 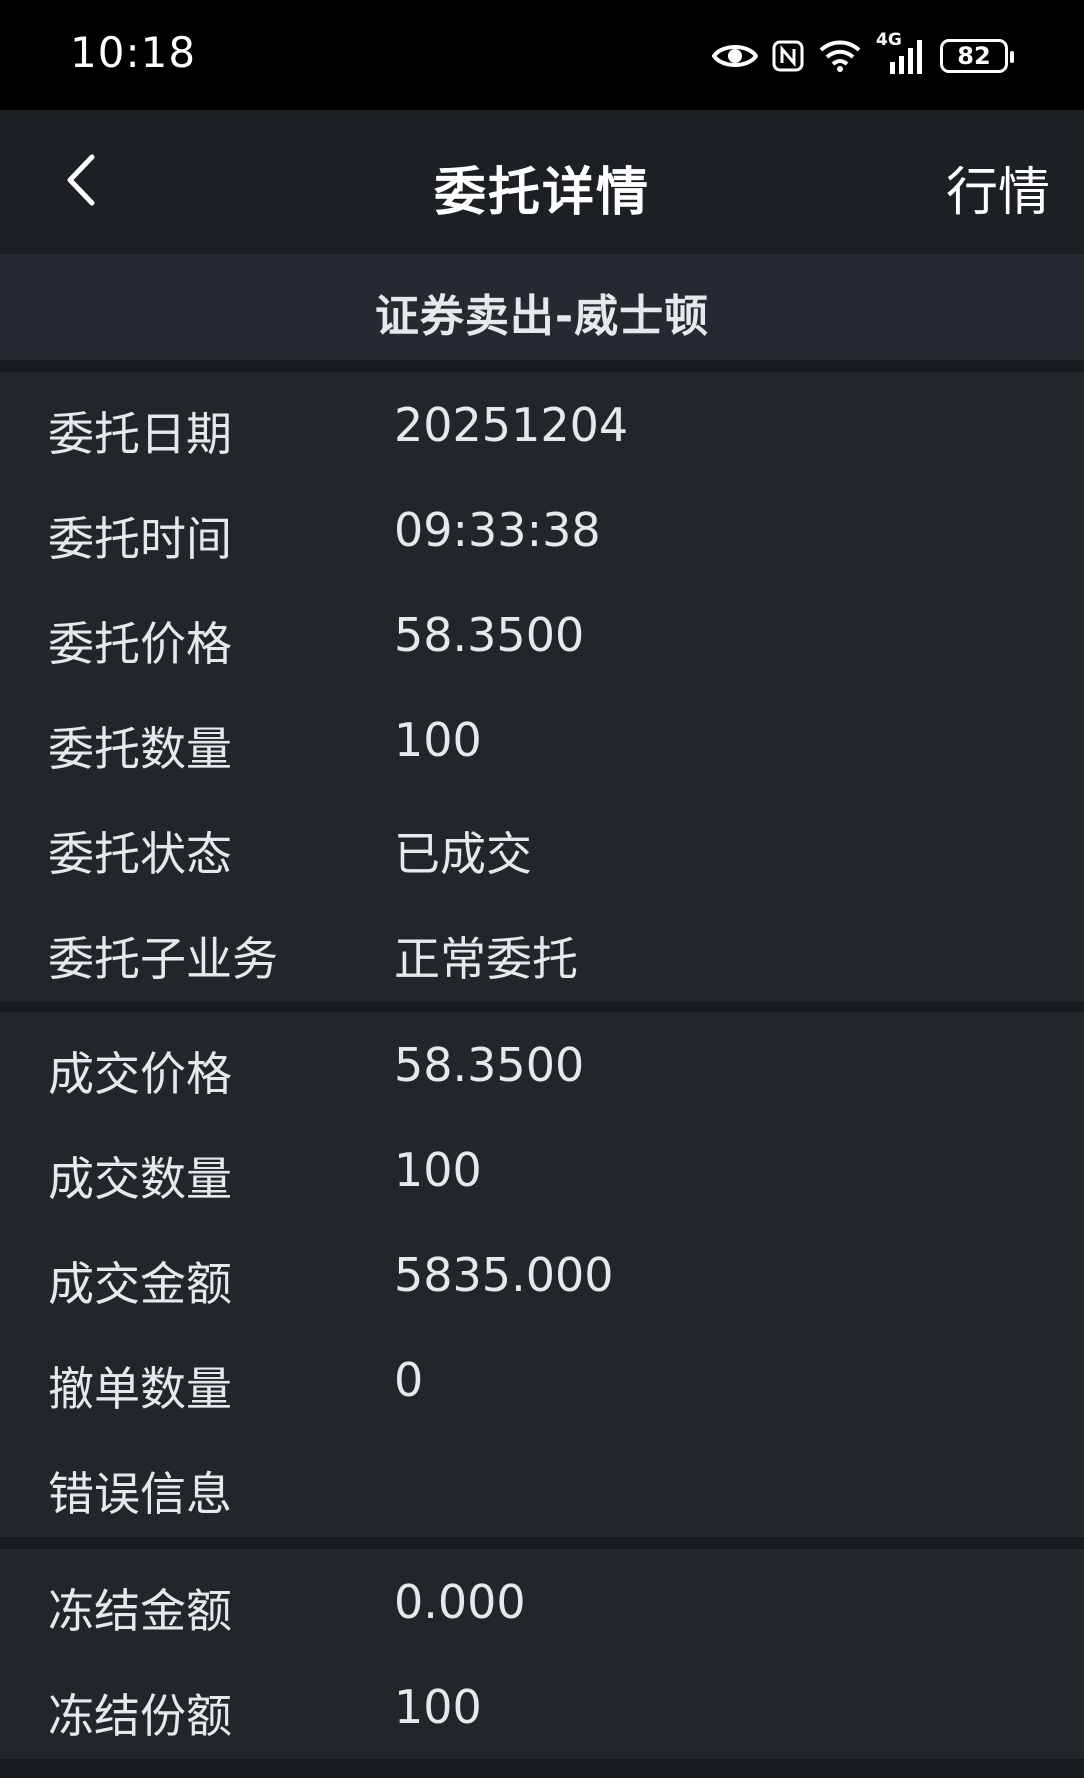 I want to click on detail-label: 委托时间, so click(x=140, y=539).